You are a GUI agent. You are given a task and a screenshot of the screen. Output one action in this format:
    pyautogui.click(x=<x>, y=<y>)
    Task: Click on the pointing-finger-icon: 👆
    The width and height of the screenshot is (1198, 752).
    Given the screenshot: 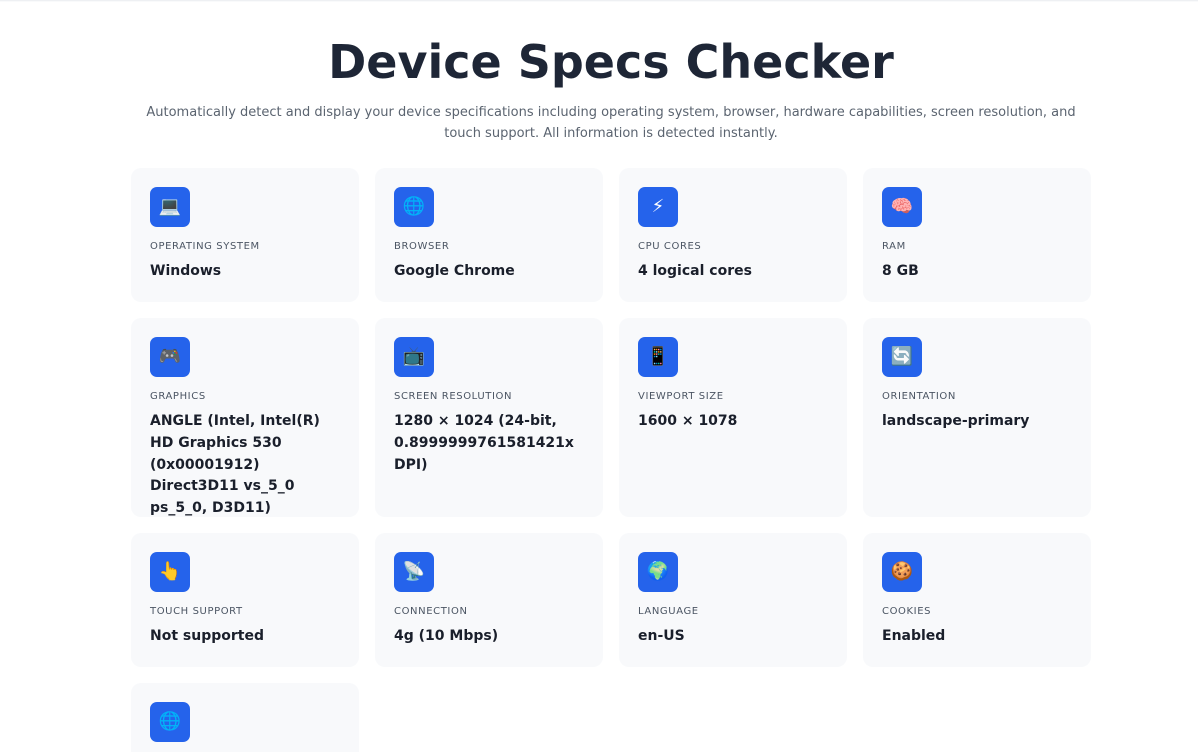 What is the action you would take?
    pyautogui.click(x=170, y=572)
    